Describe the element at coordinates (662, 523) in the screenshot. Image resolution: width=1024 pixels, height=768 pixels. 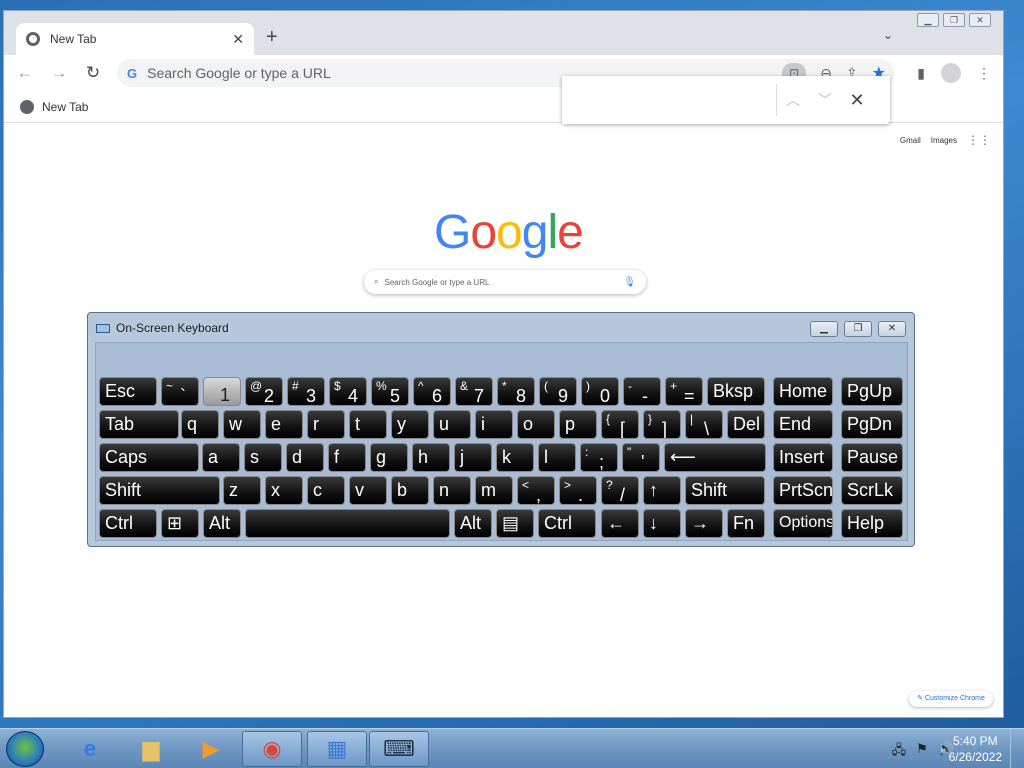
I see `key--4-8: ↓` at that location.